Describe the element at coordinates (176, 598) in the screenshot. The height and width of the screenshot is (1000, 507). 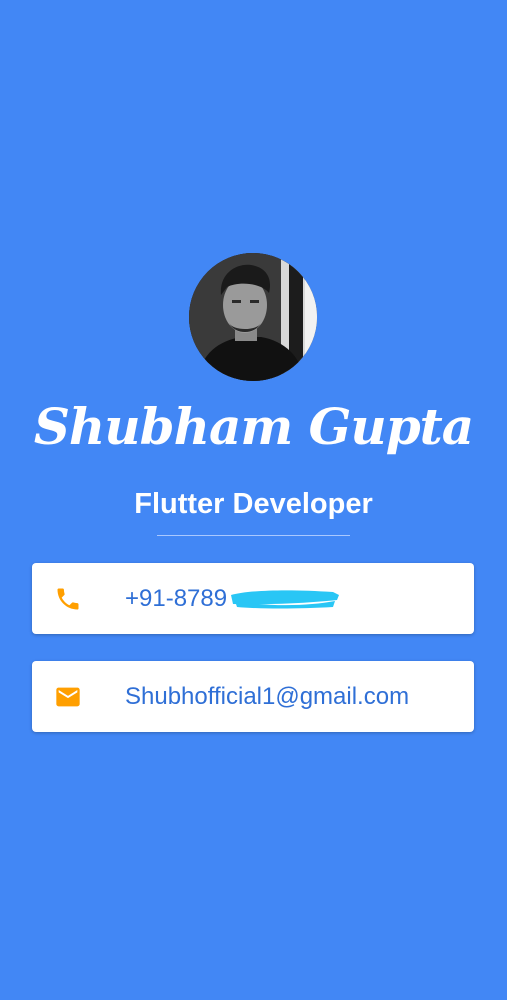
I see `phone-number: +91-8789` at that location.